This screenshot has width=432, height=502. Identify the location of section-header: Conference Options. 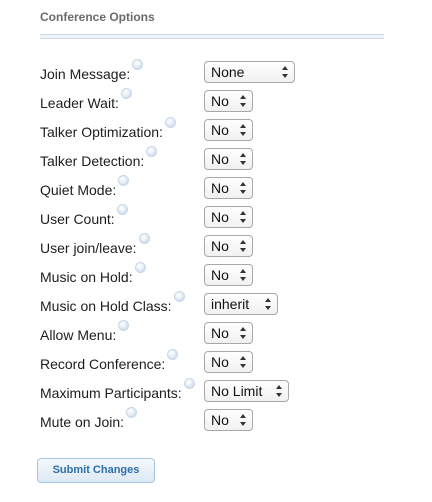
(212, 24).